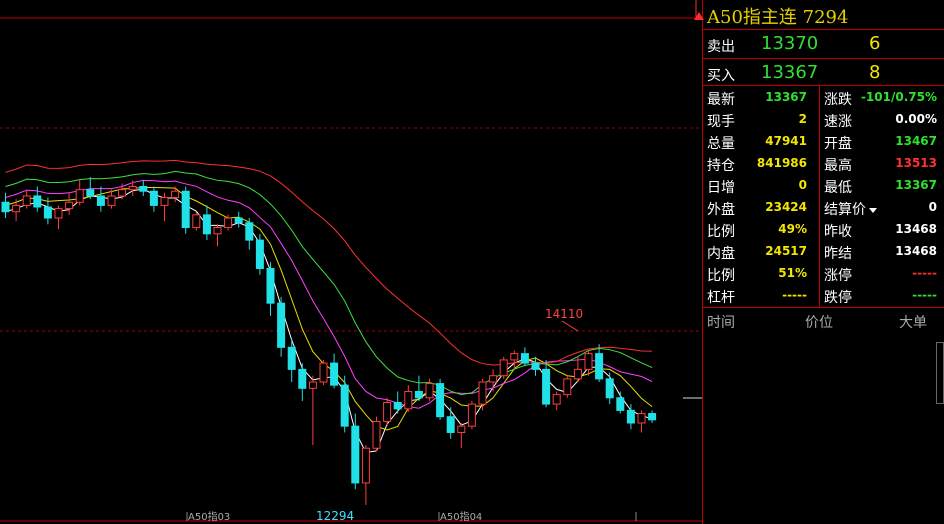 The height and width of the screenshot is (524, 944). I want to click on last-price-value: 13367, so click(786, 97).